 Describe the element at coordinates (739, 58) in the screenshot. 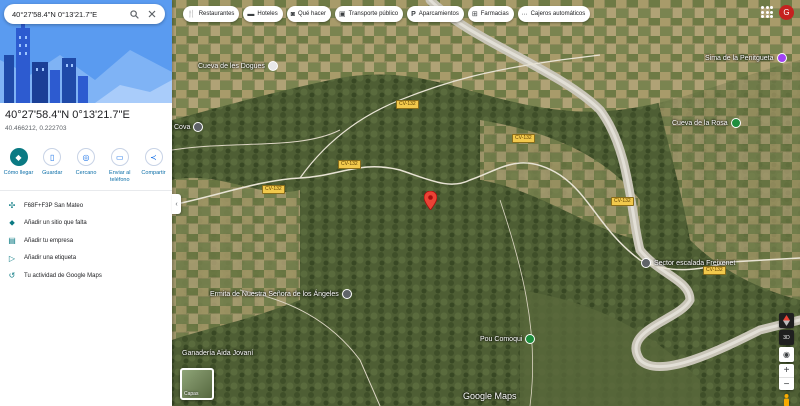

I see `place-label: Sima de la Penitgueta` at that location.